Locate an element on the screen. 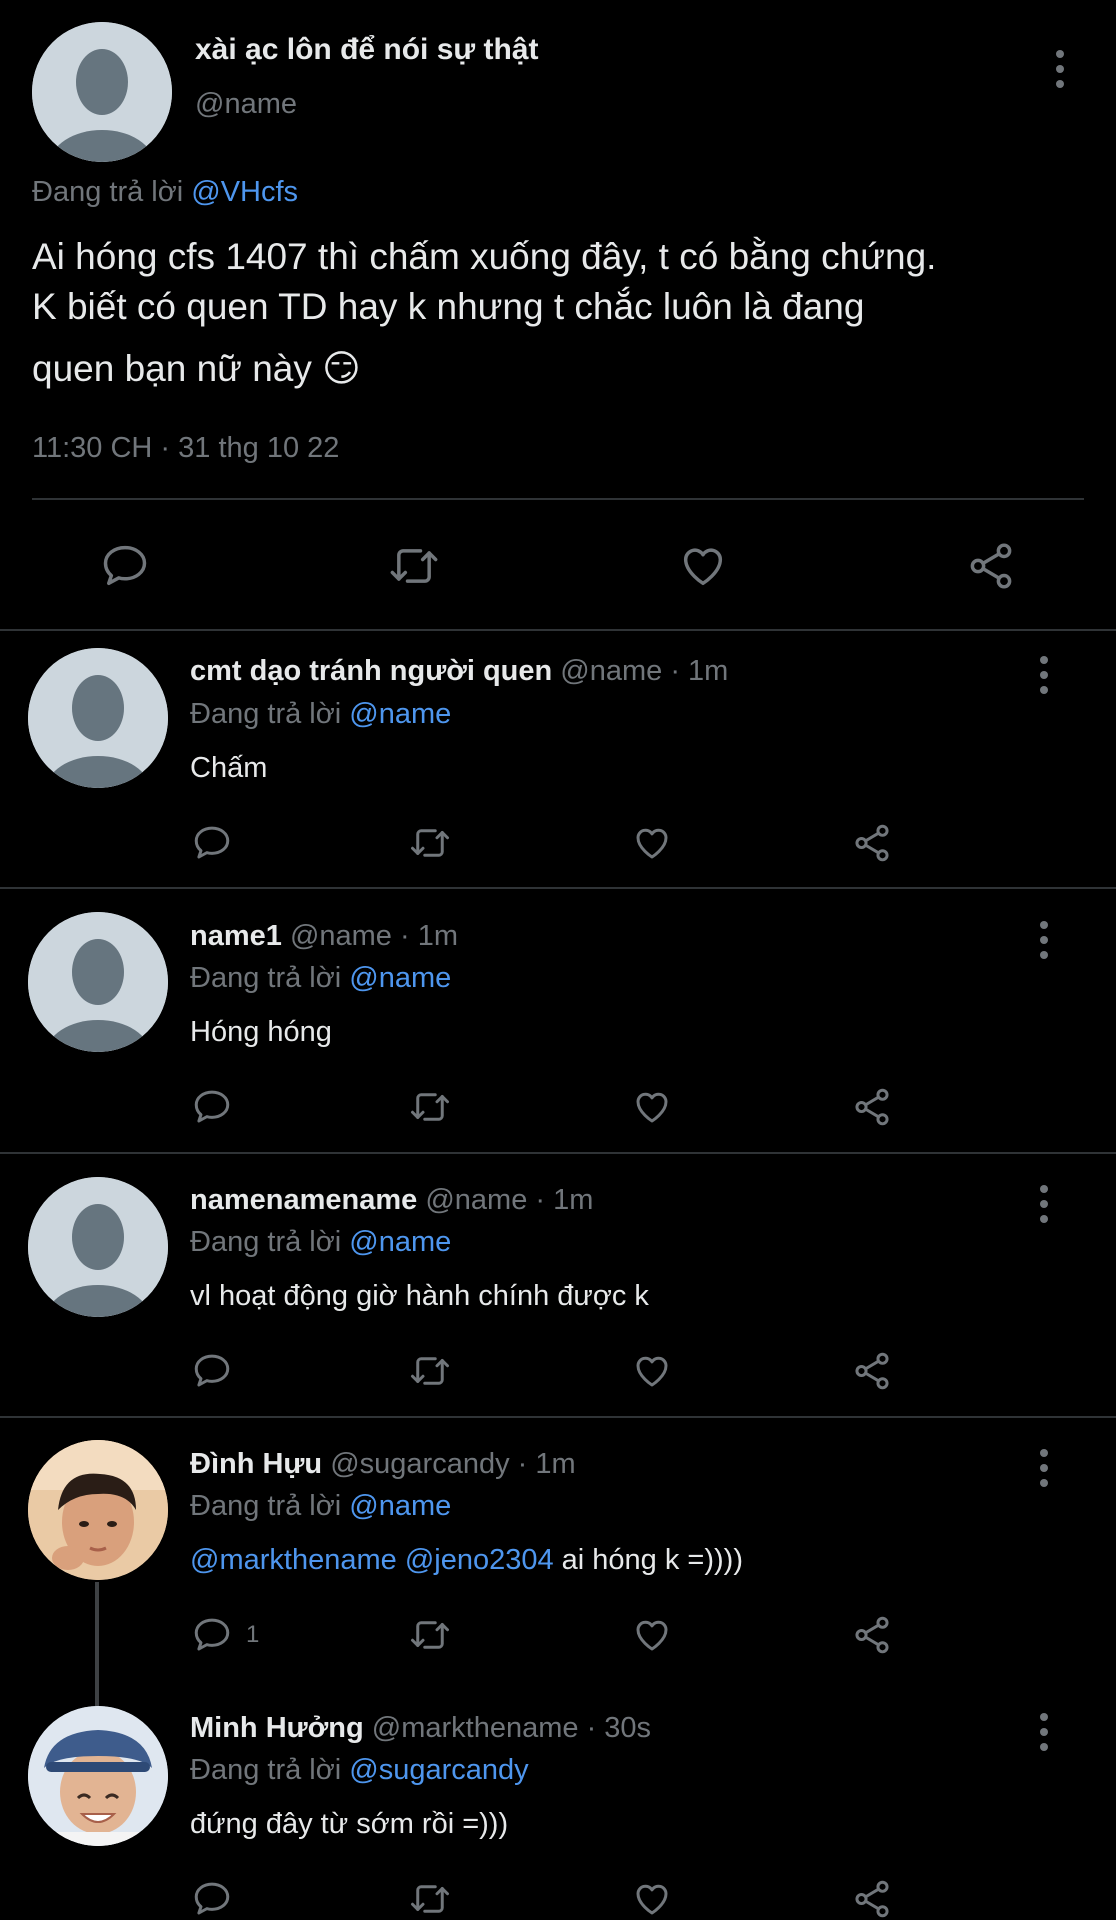 This screenshot has width=1116, height=1920. thread-line is located at coordinates (97, 1644).